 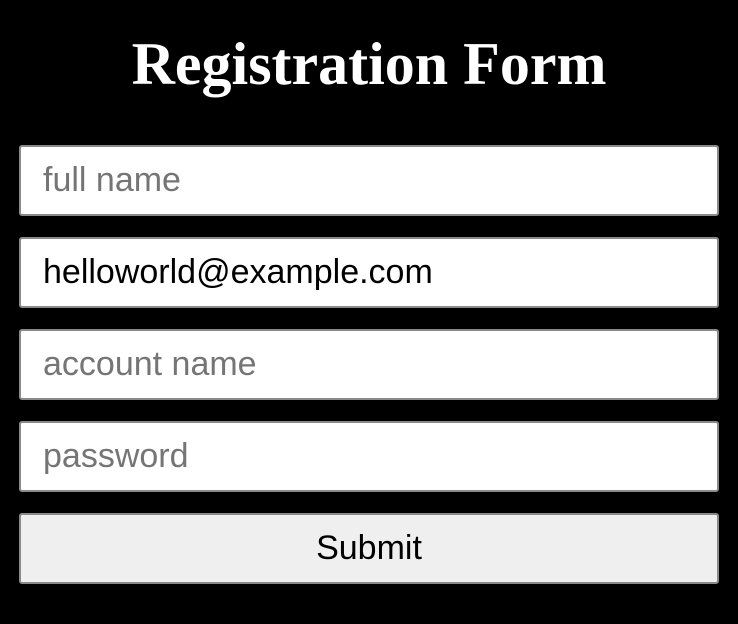 What do you see at coordinates (369, 272) in the screenshot?
I see `email-input` at bounding box center [369, 272].